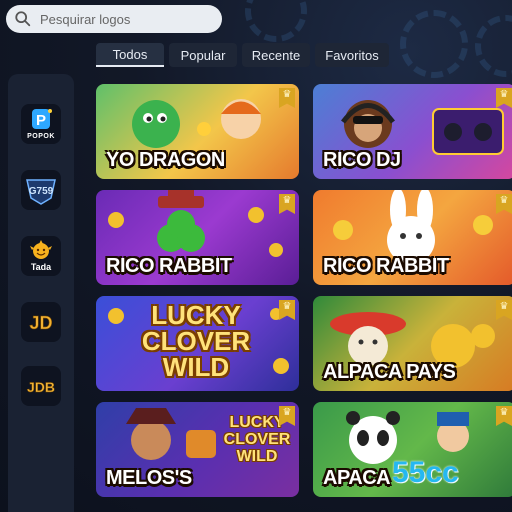 The image size is (512, 512). What do you see at coordinates (357, 478) in the screenshot?
I see `game-title: APACA` at bounding box center [357, 478].